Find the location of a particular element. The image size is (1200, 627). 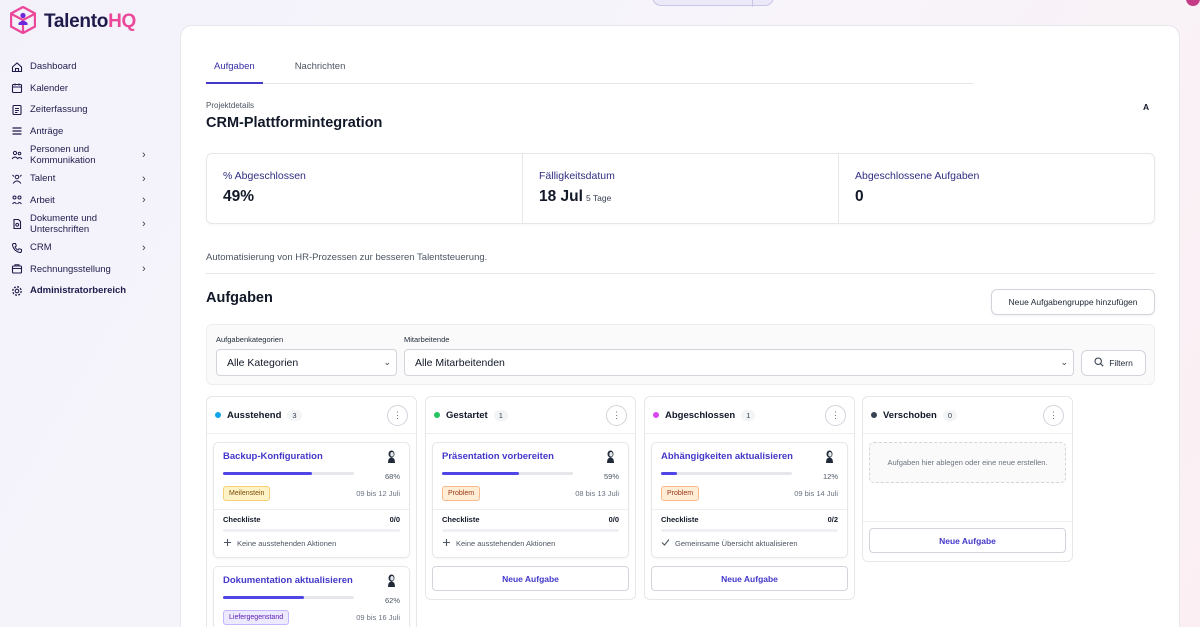

sidebar-item-label: Dashboard is located at coordinates (53, 67).